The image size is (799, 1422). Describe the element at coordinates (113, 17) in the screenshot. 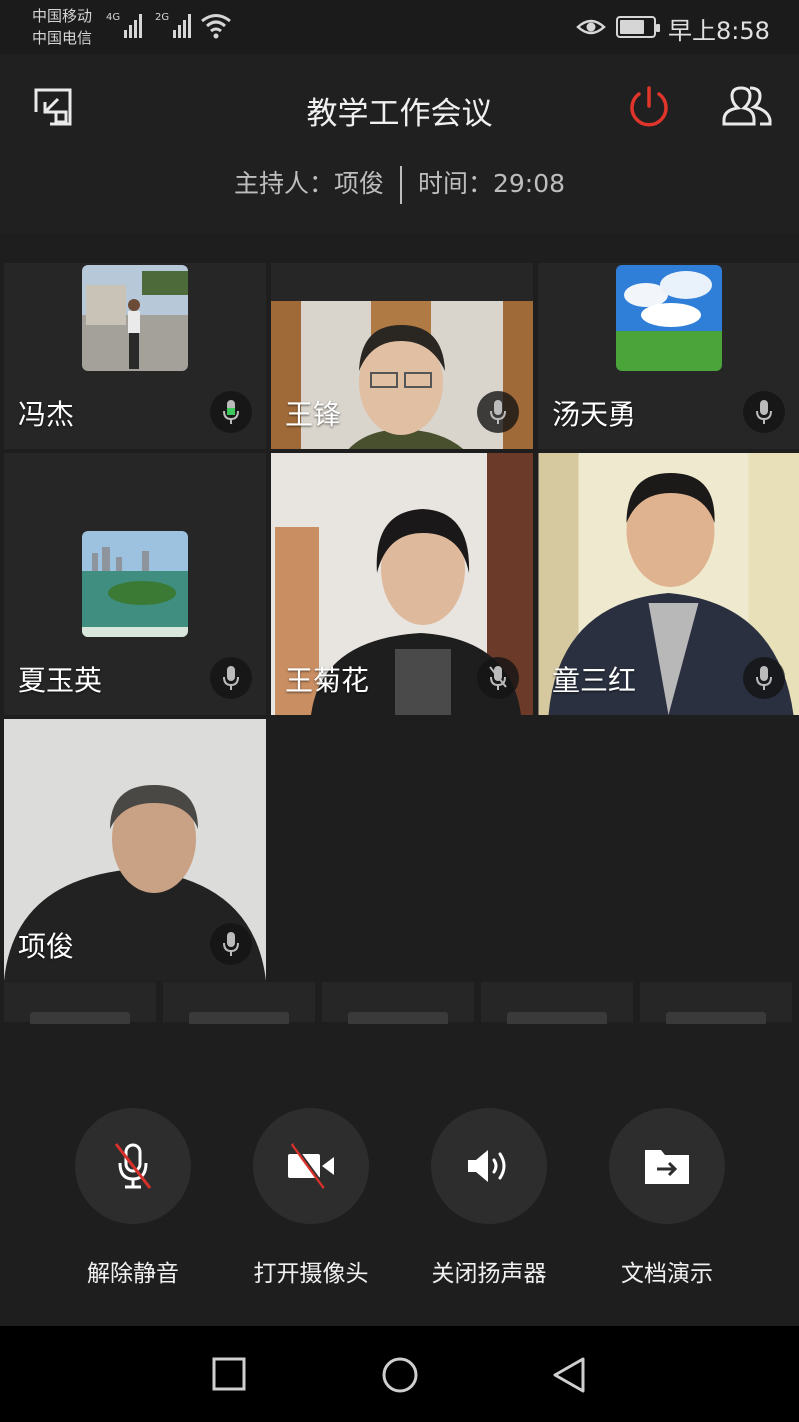

I see `network-type-1: 4G` at that location.